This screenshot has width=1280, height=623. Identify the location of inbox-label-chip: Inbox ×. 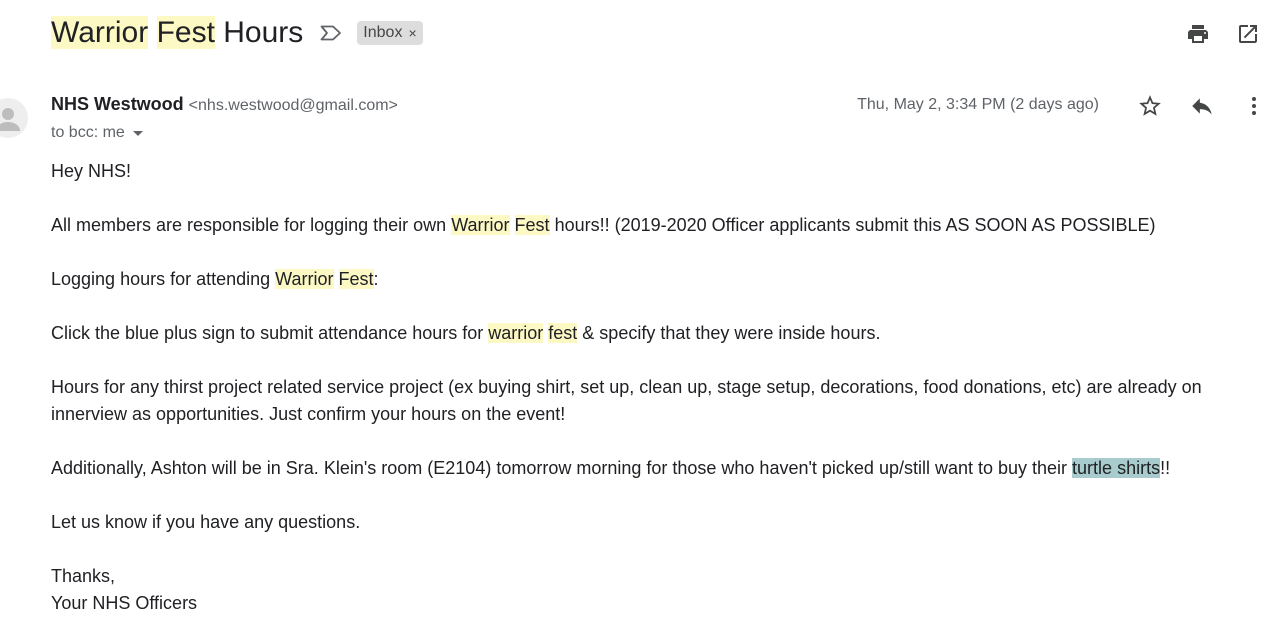
(390, 33).